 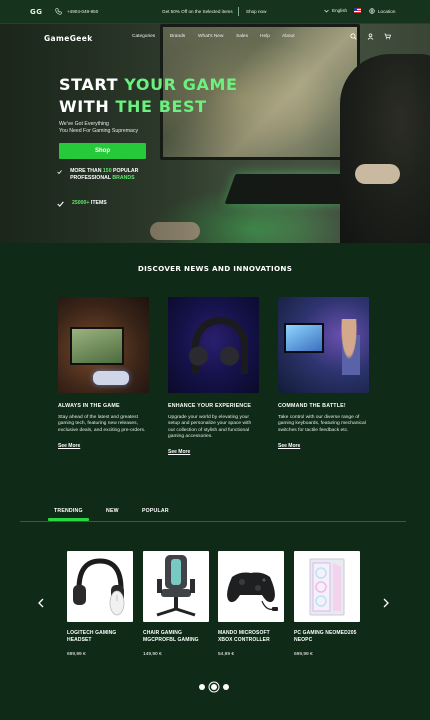 What do you see at coordinates (89, 406) in the screenshot?
I see `news-card-title: ALWAYS IN THE GAME` at bounding box center [89, 406].